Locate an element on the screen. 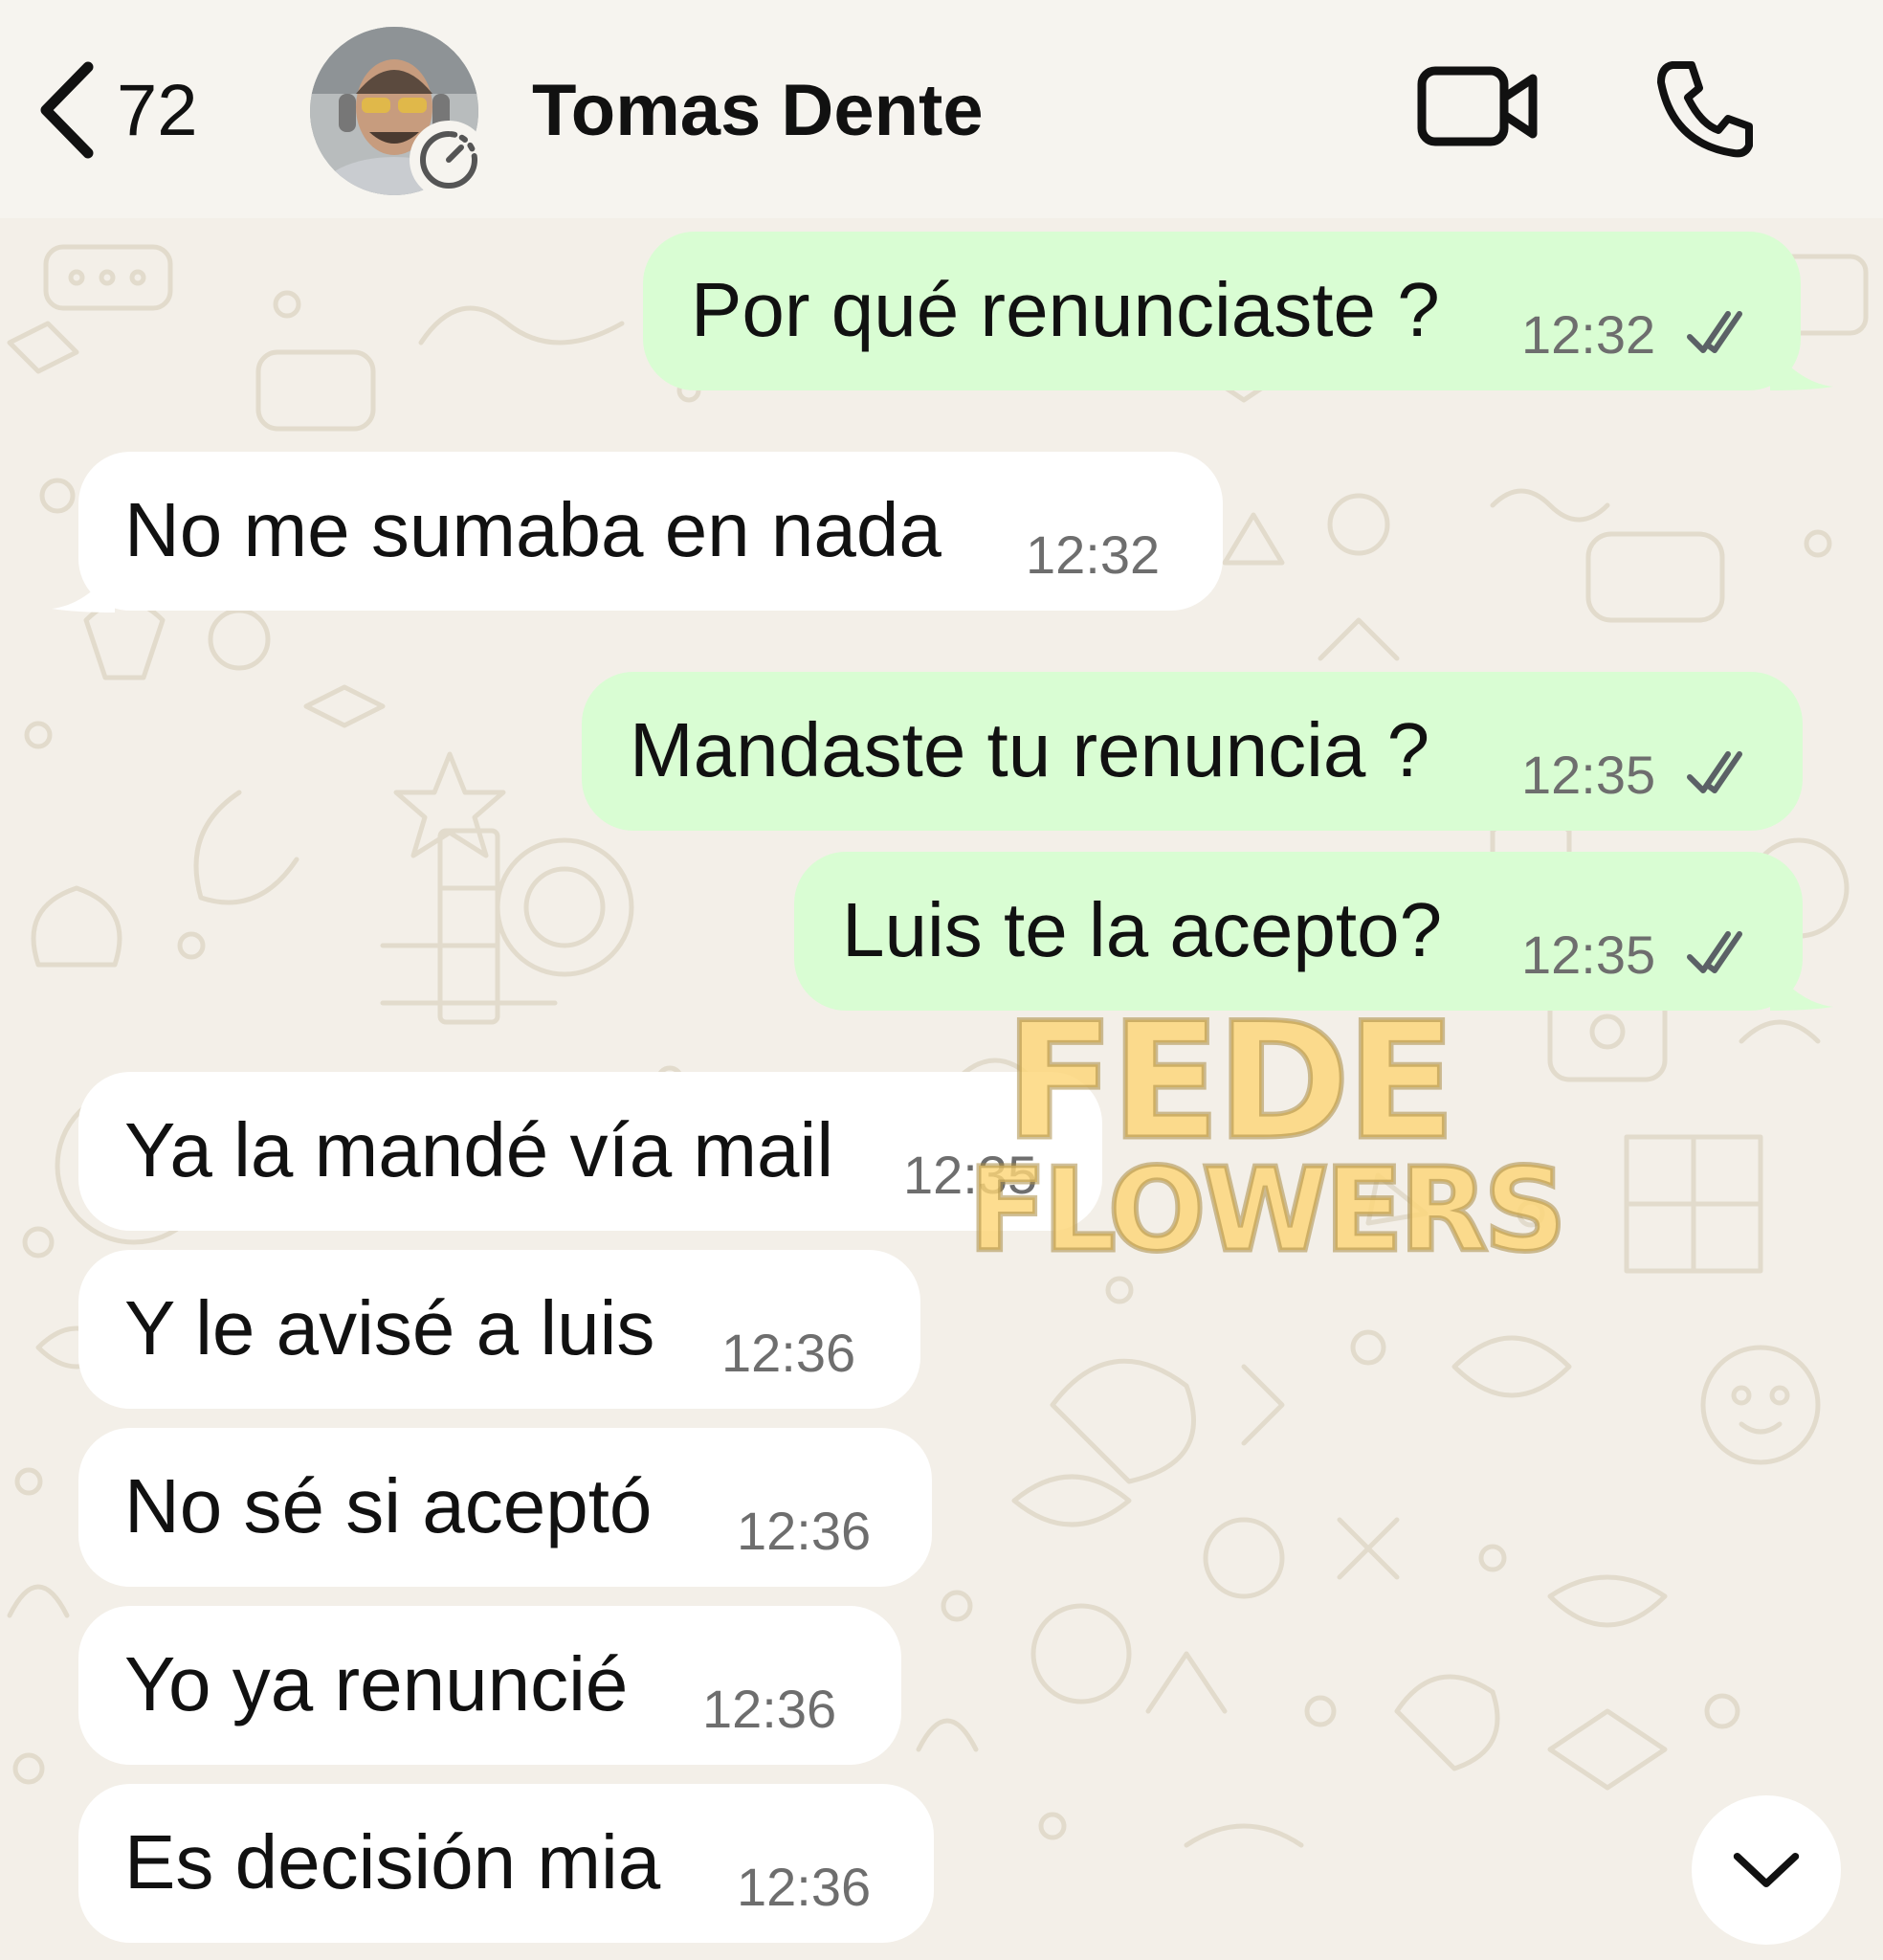  video-camera-icon is located at coordinates (1477, 106).